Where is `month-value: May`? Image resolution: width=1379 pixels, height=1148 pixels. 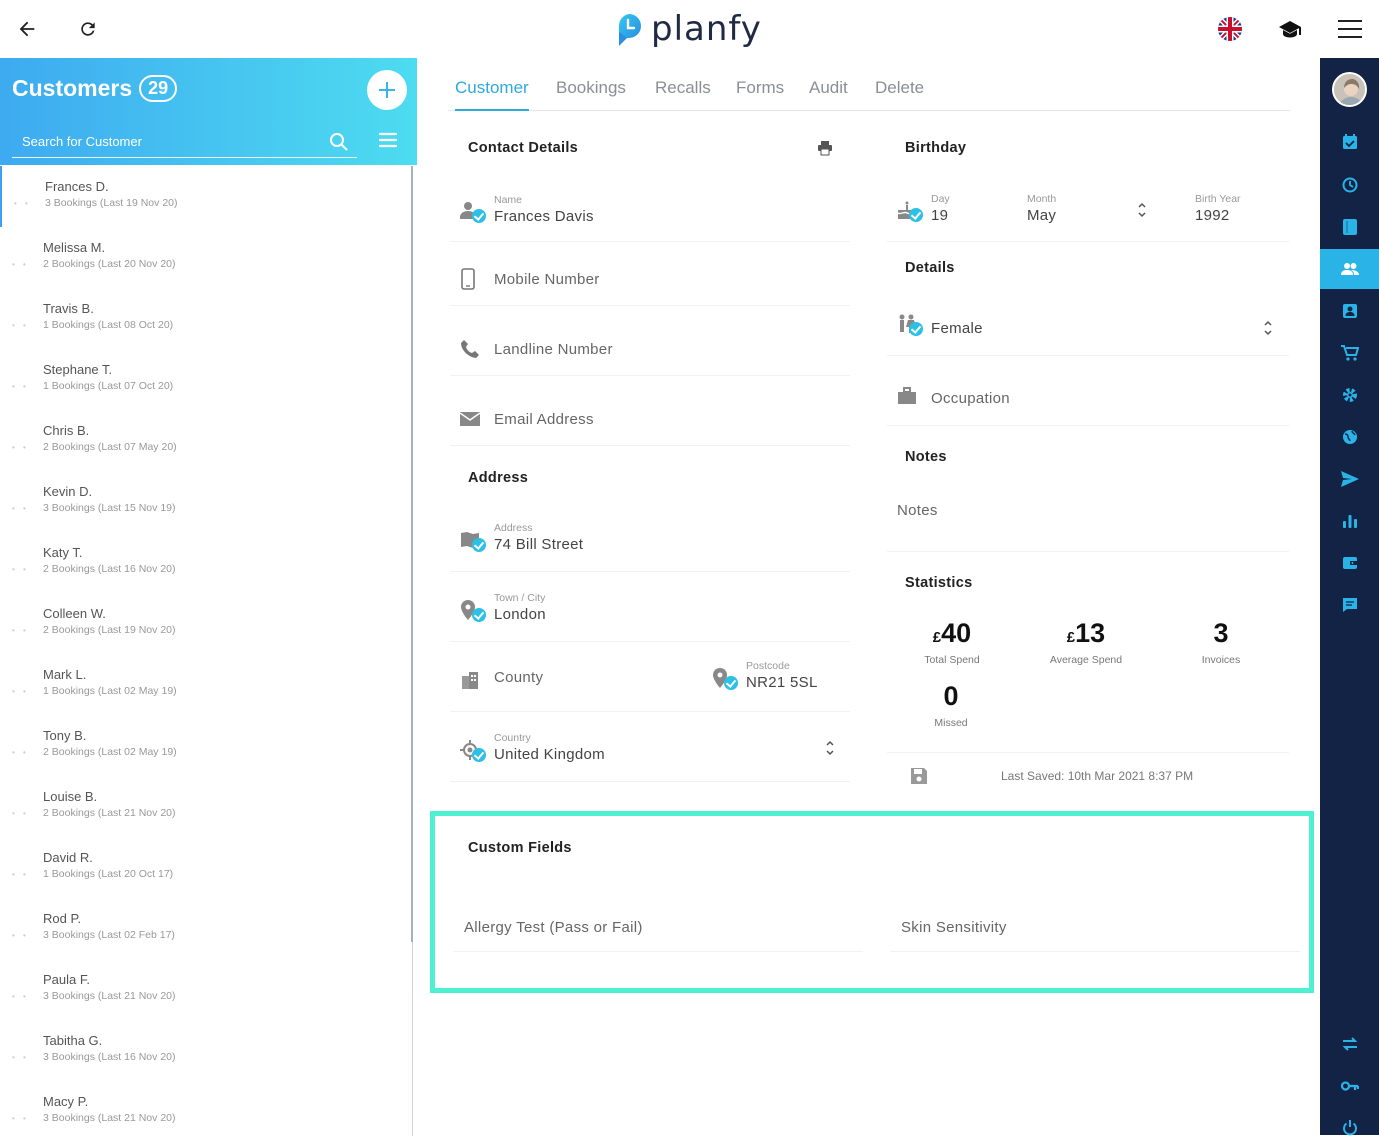 month-value: May is located at coordinates (1041, 215).